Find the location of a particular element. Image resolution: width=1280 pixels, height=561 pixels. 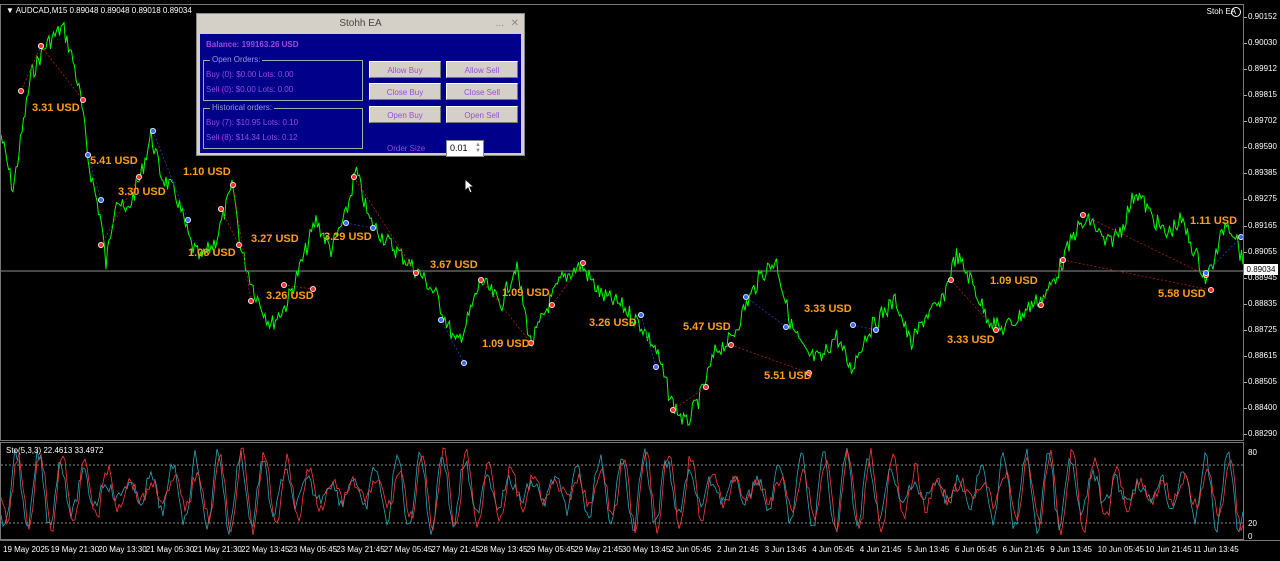

price-axis-label: 0.88615 is located at coordinates (1262, 355).